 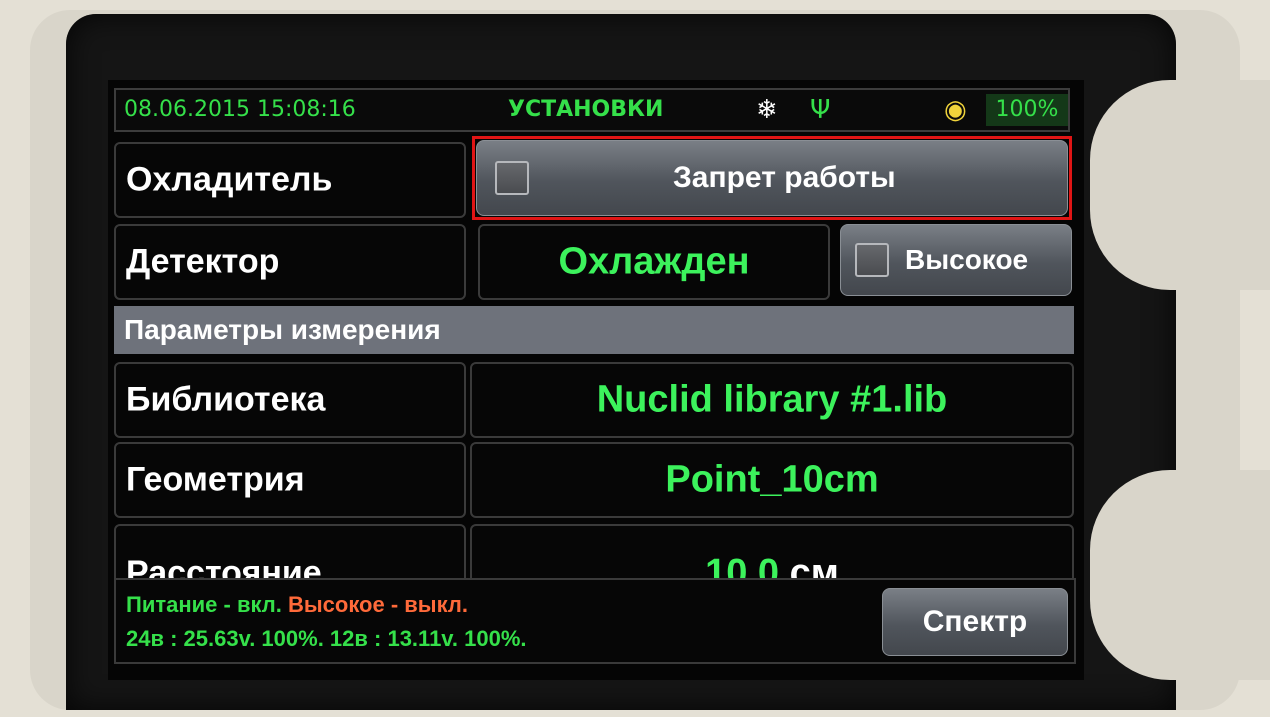 I want to click on detector-status: Охлажден, so click(x=654, y=261).